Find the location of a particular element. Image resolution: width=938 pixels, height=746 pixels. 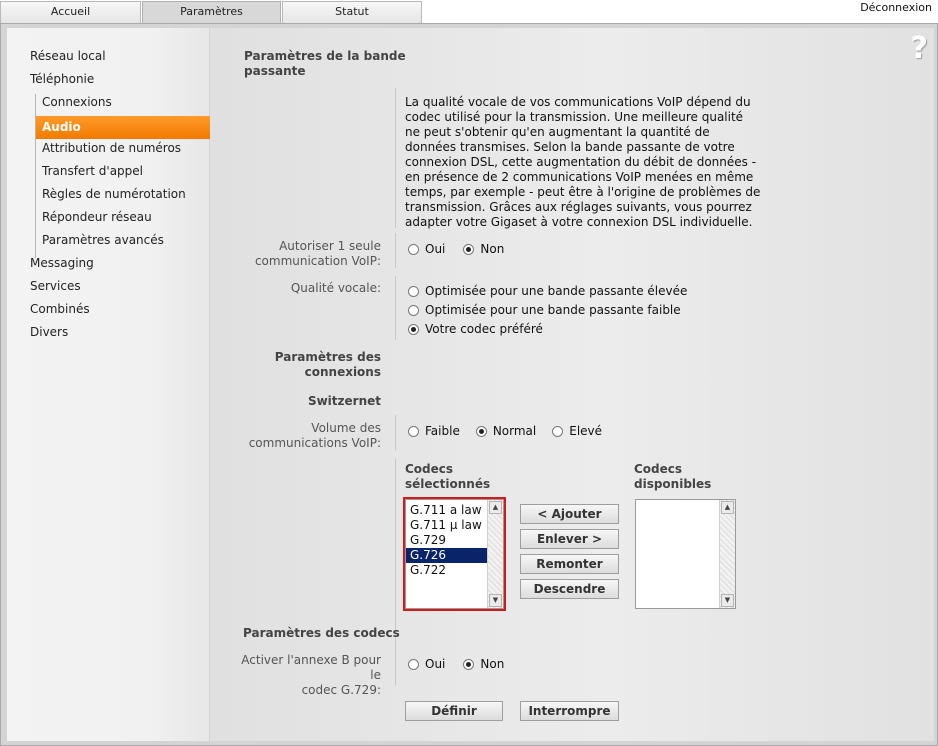

allow-one-oui-label: Oui is located at coordinates (435, 249).